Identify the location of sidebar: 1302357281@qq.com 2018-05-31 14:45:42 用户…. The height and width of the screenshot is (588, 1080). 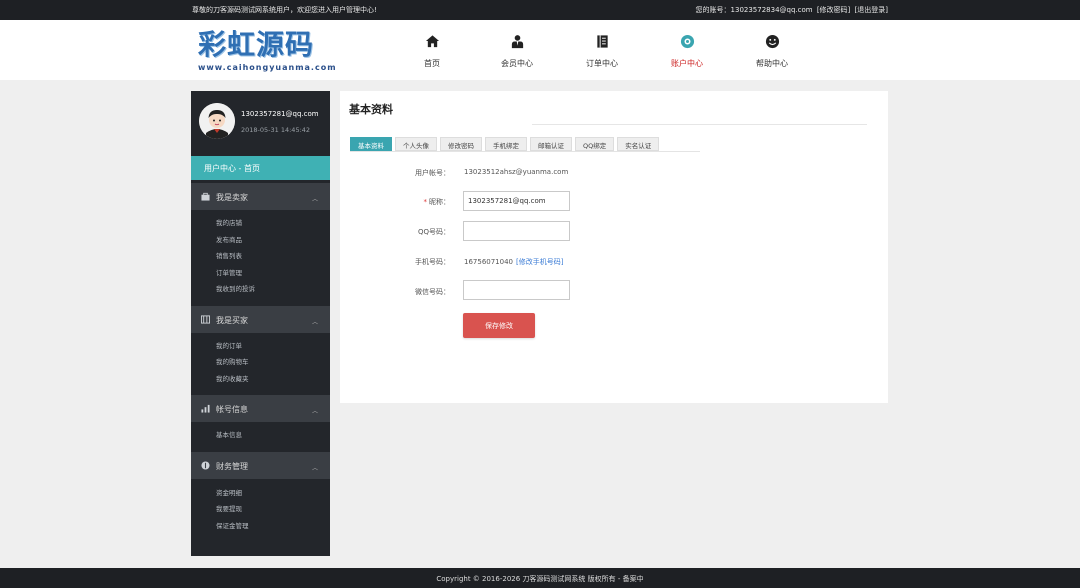
(260, 323).